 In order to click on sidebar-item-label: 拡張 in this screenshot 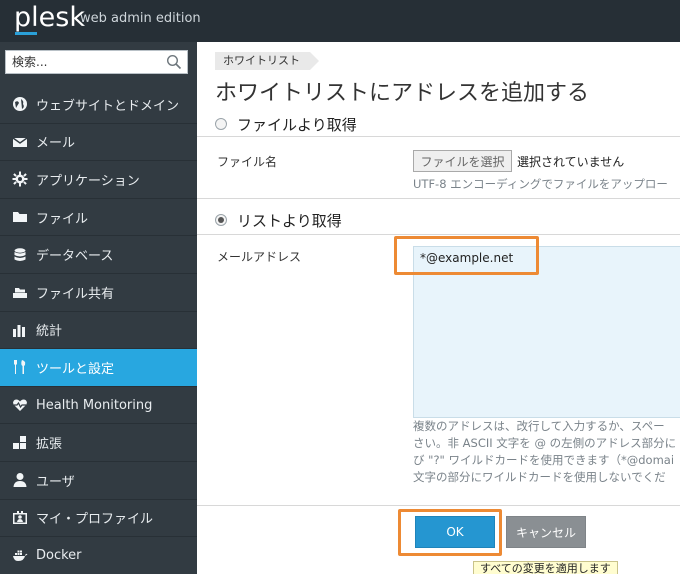, I will do `click(49, 445)`.